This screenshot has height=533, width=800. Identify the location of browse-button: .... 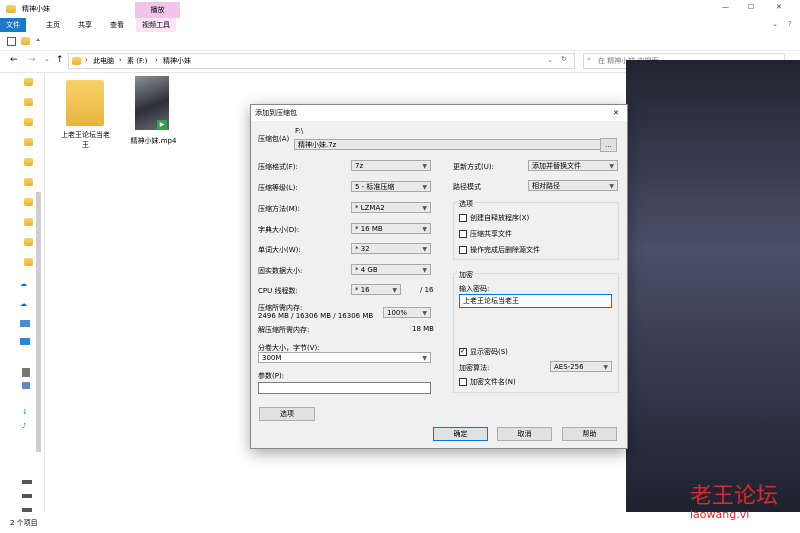
(608, 145).